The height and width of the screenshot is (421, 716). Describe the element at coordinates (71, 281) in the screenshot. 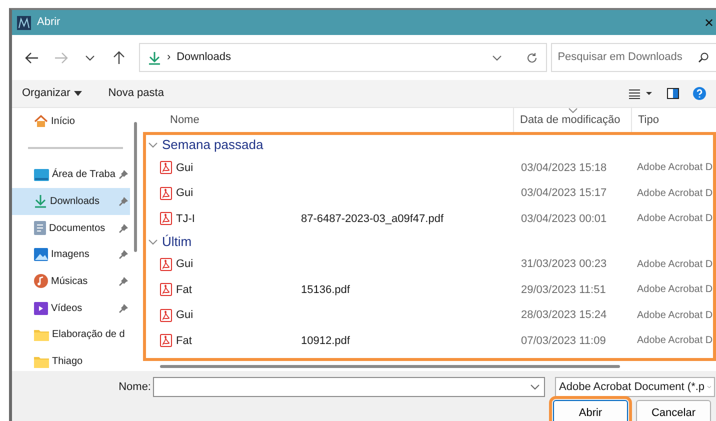

I see `sidebar-item: Músicas` at that location.